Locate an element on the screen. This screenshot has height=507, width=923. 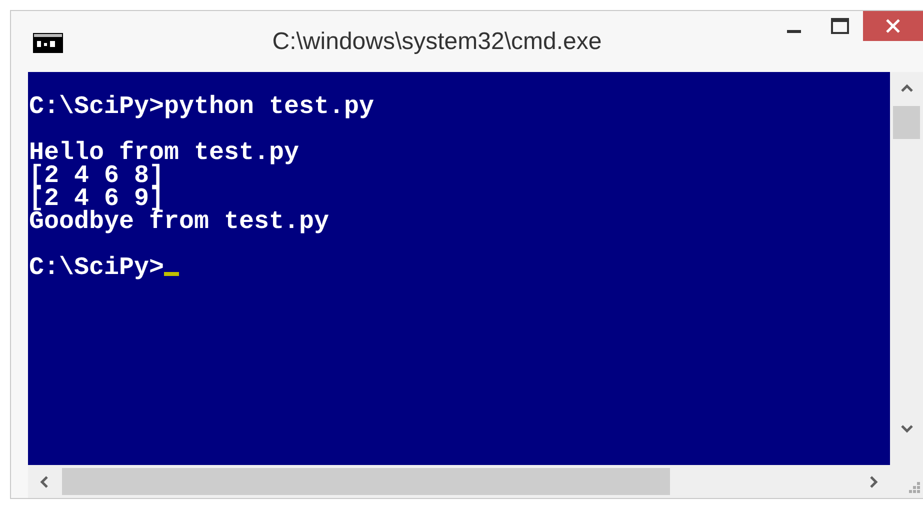
console-icon is located at coordinates (48, 43).